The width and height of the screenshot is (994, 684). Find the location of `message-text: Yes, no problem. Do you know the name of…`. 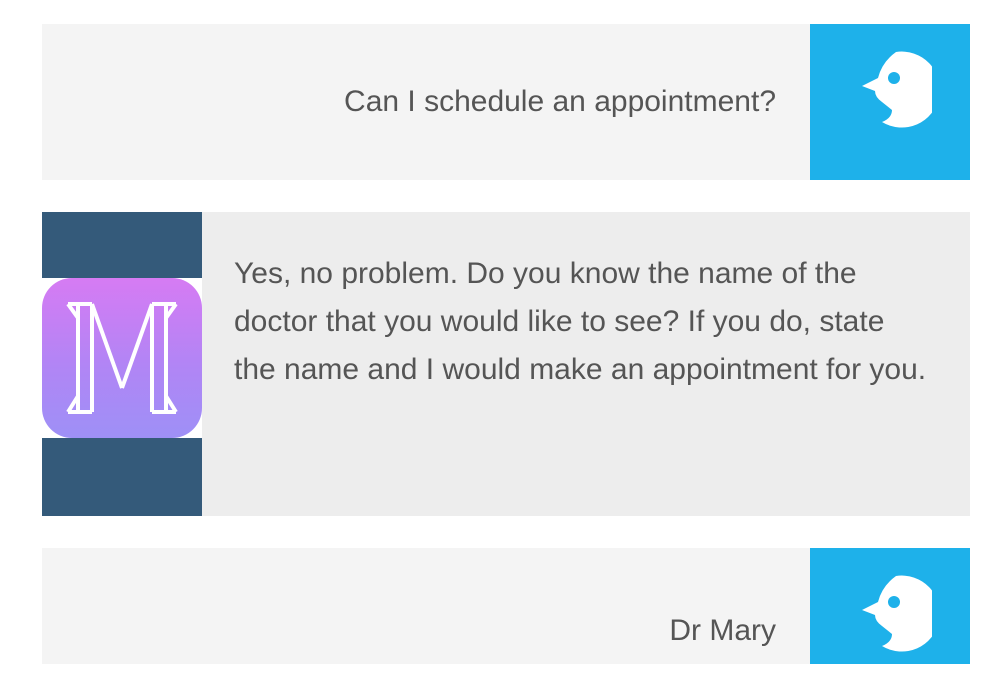

message-text: Yes, no problem. Do you know the name of… is located at coordinates (580, 321).